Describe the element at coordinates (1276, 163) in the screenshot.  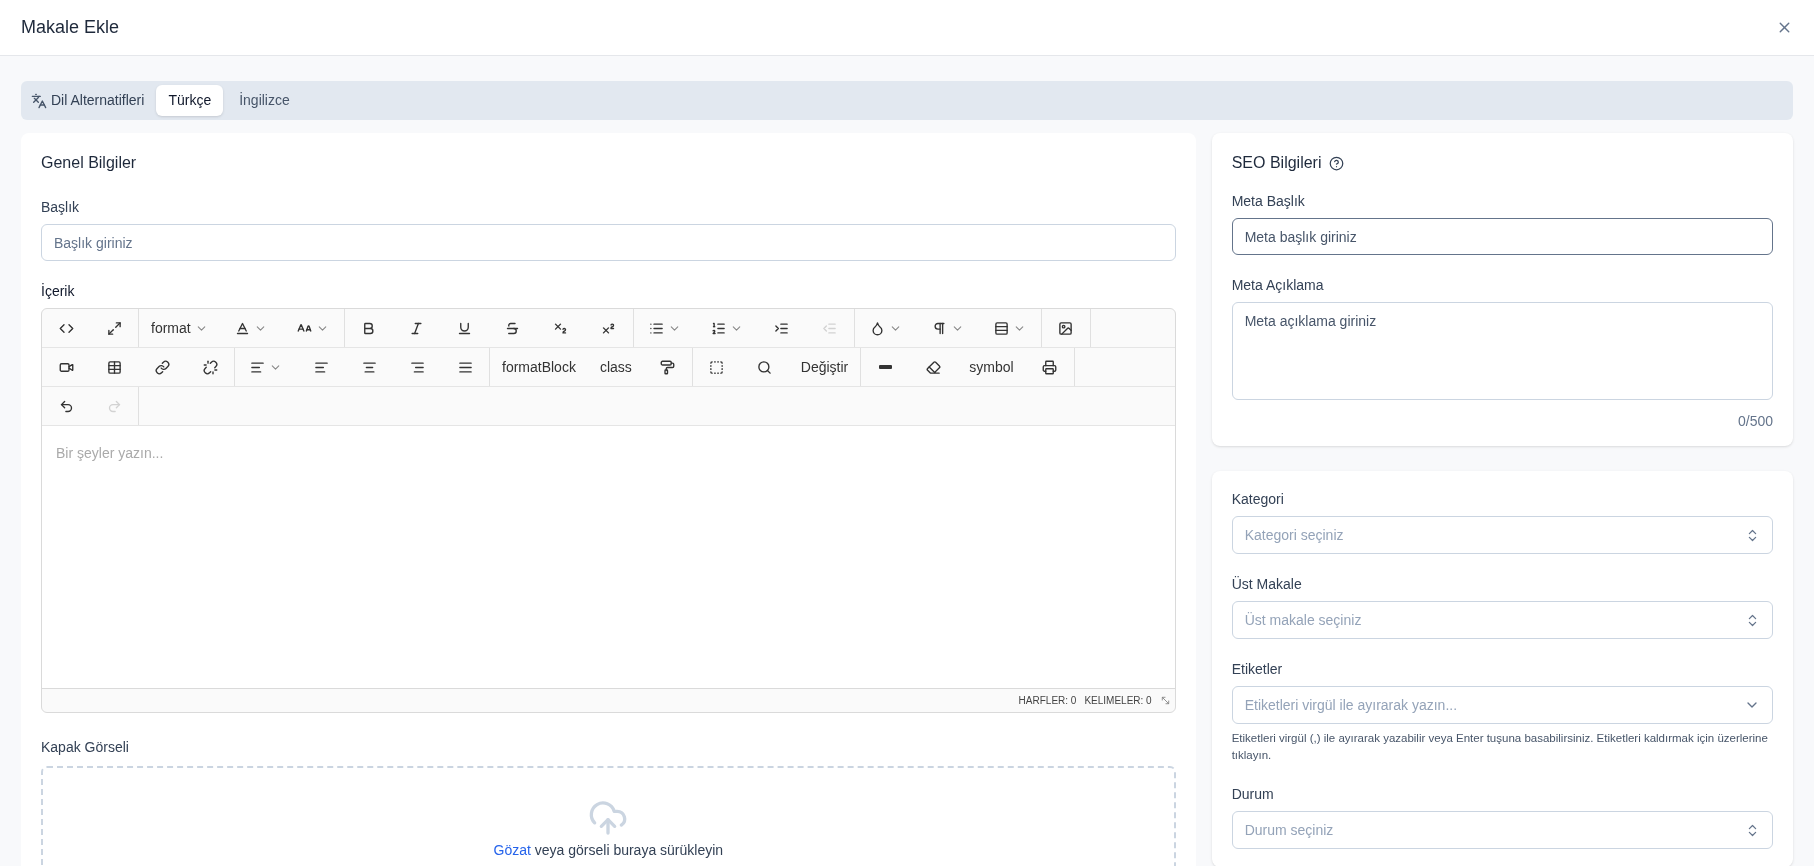
I see `card-title: SEO Bilgileri` at that location.